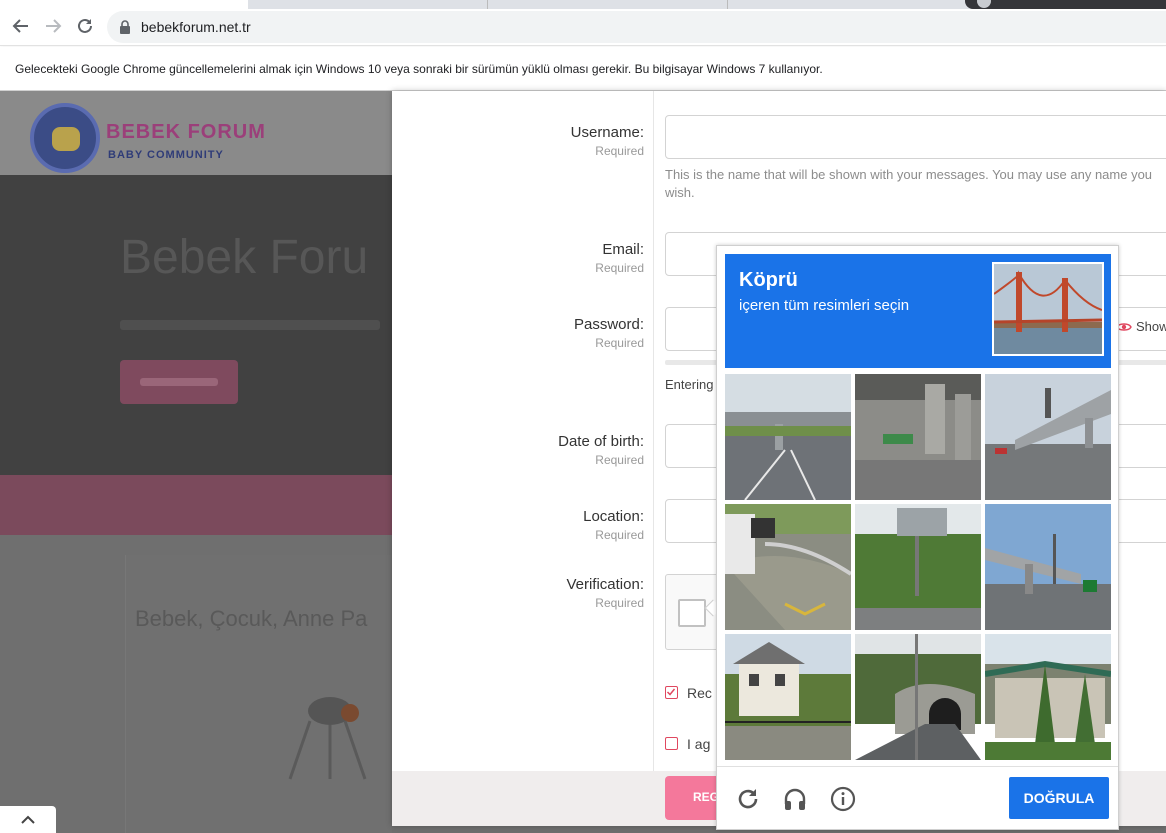 The image size is (1166, 833). I want to click on show-label: Show, so click(1151, 326).